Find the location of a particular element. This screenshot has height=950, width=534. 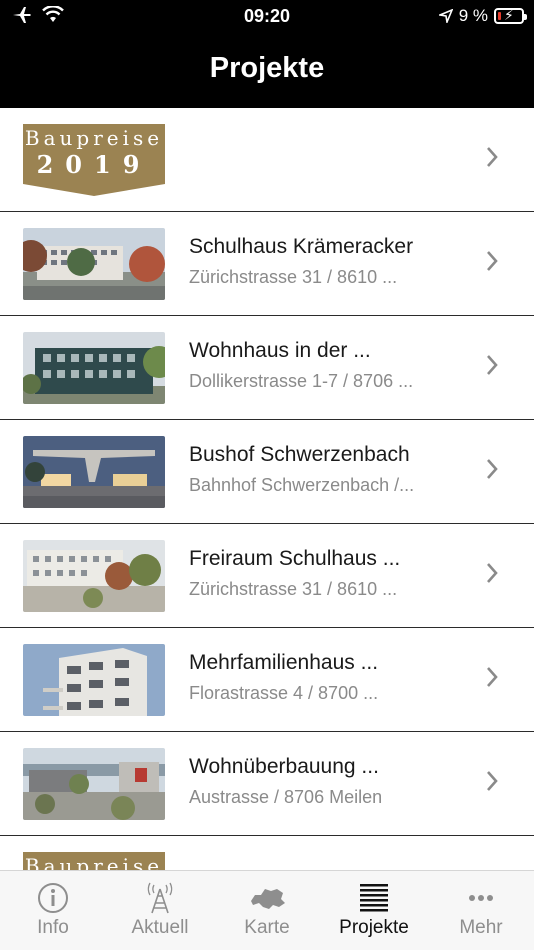

baupreise-badge: Baupreise 2019 is located at coordinates (94, 160).